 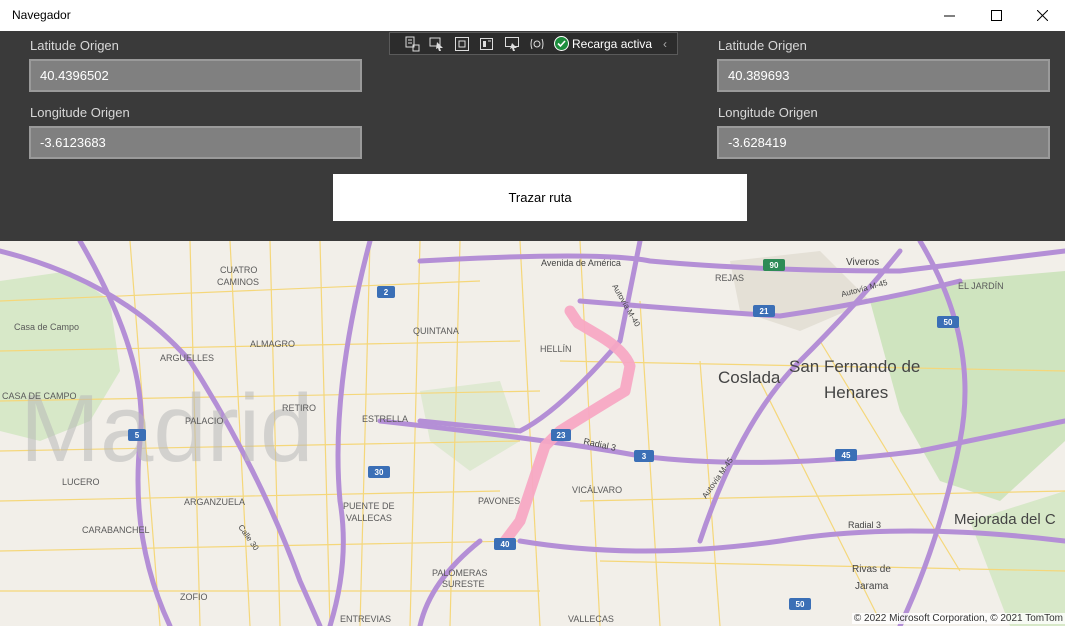 I want to click on place-caminos: CAMINOS, so click(x=238, y=282).